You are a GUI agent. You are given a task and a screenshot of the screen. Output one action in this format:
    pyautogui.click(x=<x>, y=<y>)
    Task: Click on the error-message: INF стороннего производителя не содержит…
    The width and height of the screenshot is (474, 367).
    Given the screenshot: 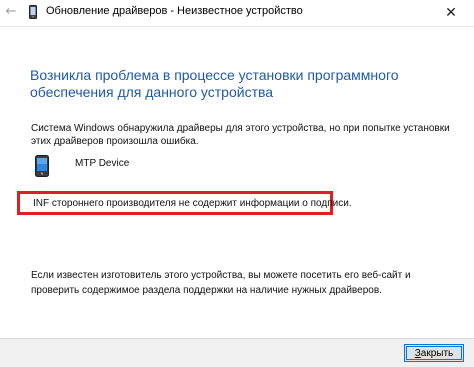 What is the action you would take?
    pyautogui.click(x=192, y=203)
    